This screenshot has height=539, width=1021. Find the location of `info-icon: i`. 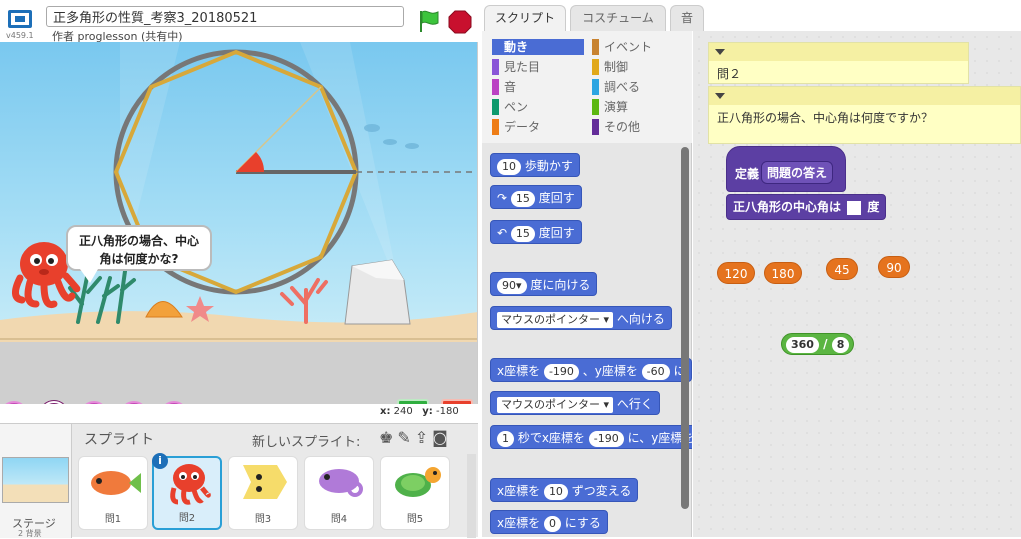

info-icon: i is located at coordinates (160, 461).